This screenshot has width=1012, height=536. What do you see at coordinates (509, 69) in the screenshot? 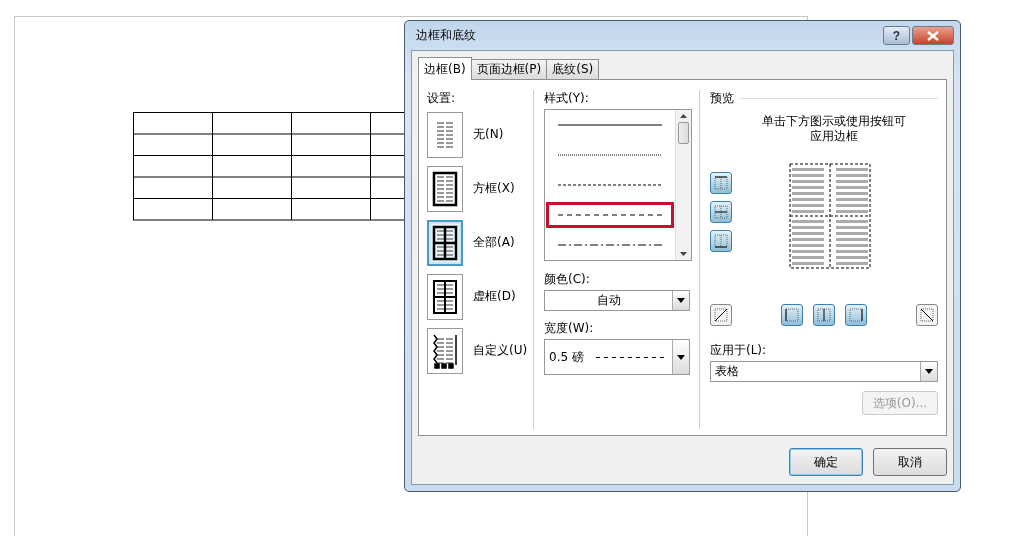
I see `tab: 页面边框(P)` at bounding box center [509, 69].